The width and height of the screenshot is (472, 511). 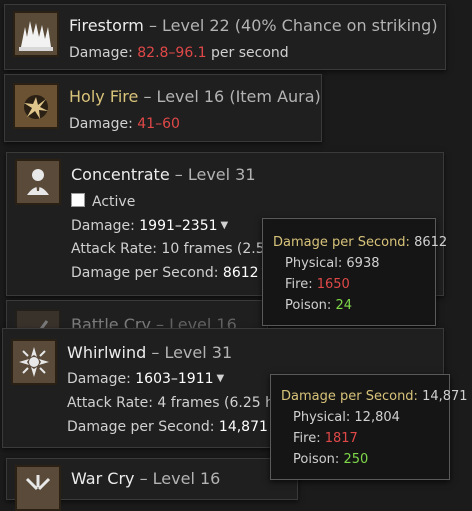 What do you see at coordinates (38, 488) in the screenshot?
I see `war-cry-icon` at bounding box center [38, 488].